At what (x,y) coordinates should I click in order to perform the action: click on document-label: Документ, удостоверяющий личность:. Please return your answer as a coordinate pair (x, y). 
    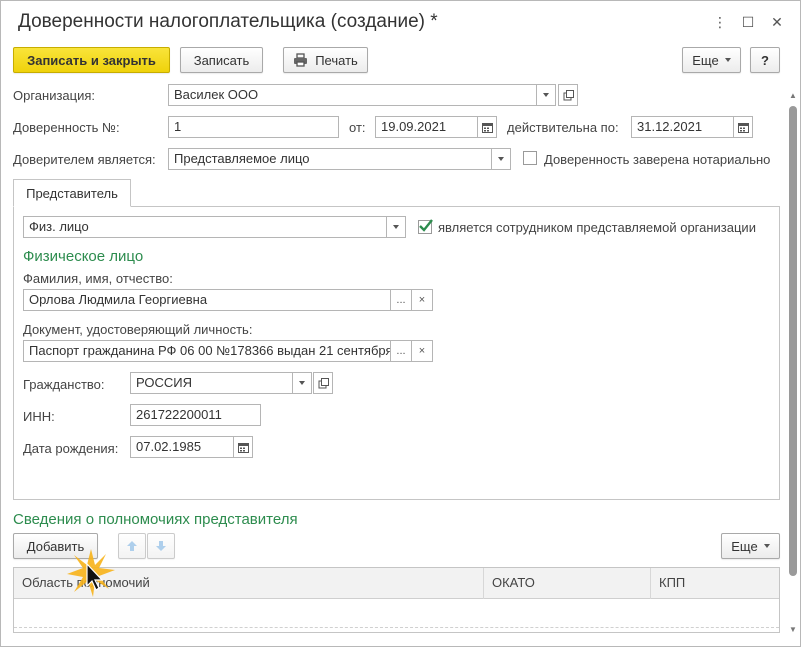
    Looking at the image, I should click on (138, 329).